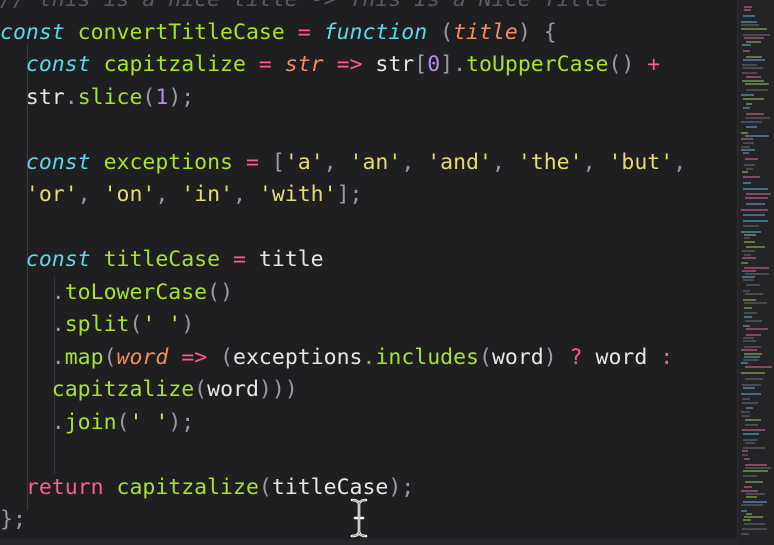  Describe the element at coordinates (550, 162) in the screenshot. I see `code-token: 'the'` at that location.